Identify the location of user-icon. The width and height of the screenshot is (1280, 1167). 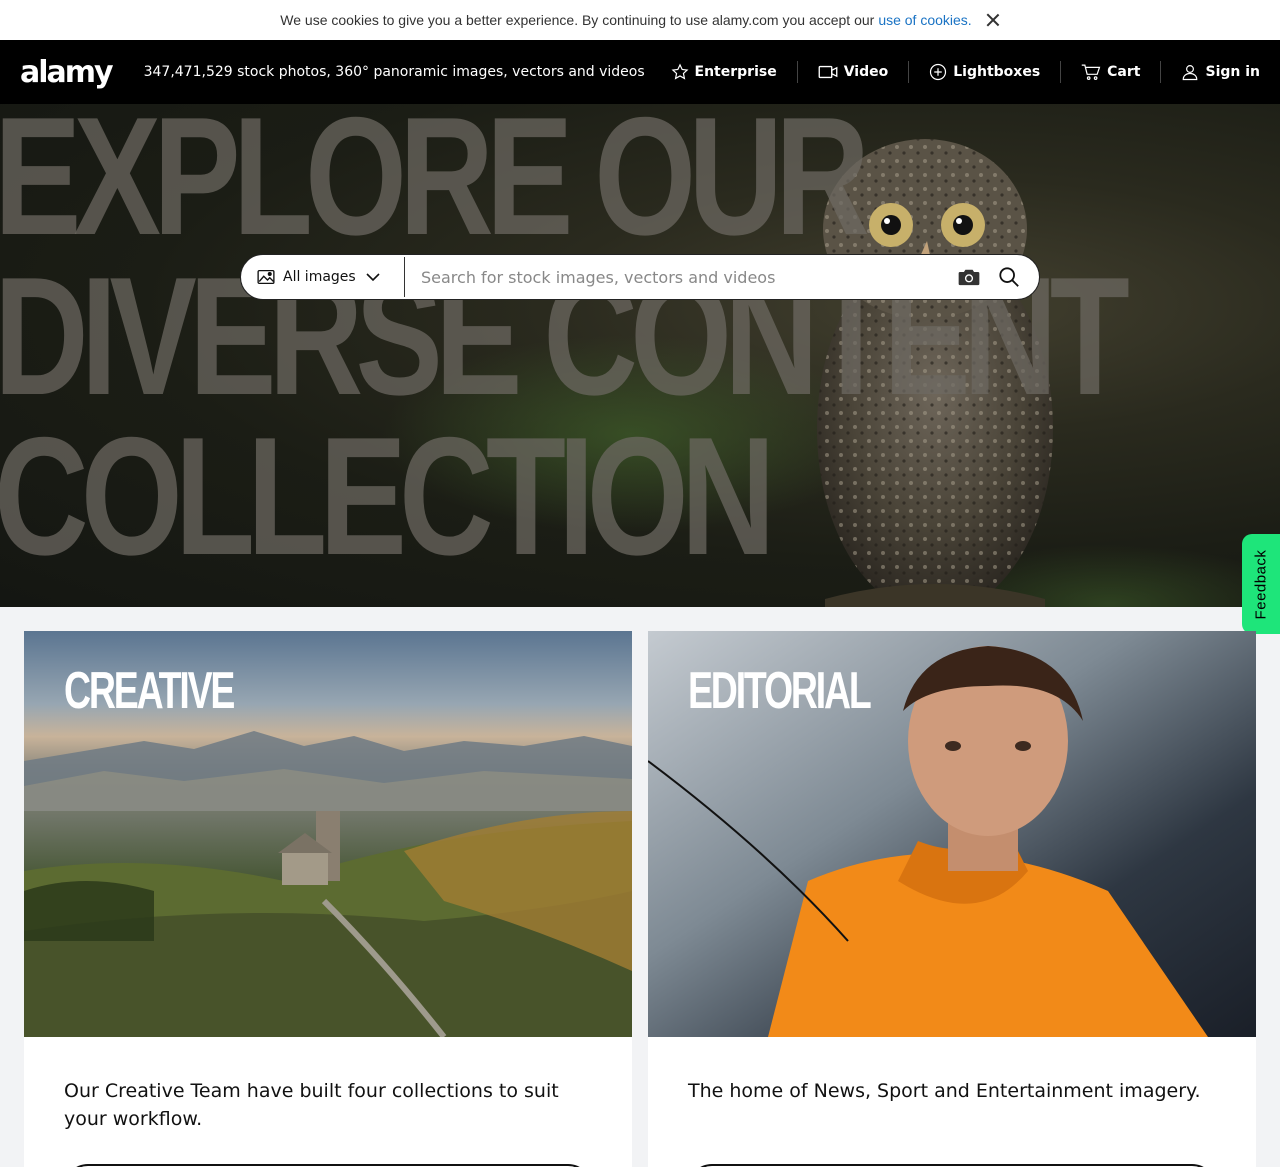
(1190, 73).